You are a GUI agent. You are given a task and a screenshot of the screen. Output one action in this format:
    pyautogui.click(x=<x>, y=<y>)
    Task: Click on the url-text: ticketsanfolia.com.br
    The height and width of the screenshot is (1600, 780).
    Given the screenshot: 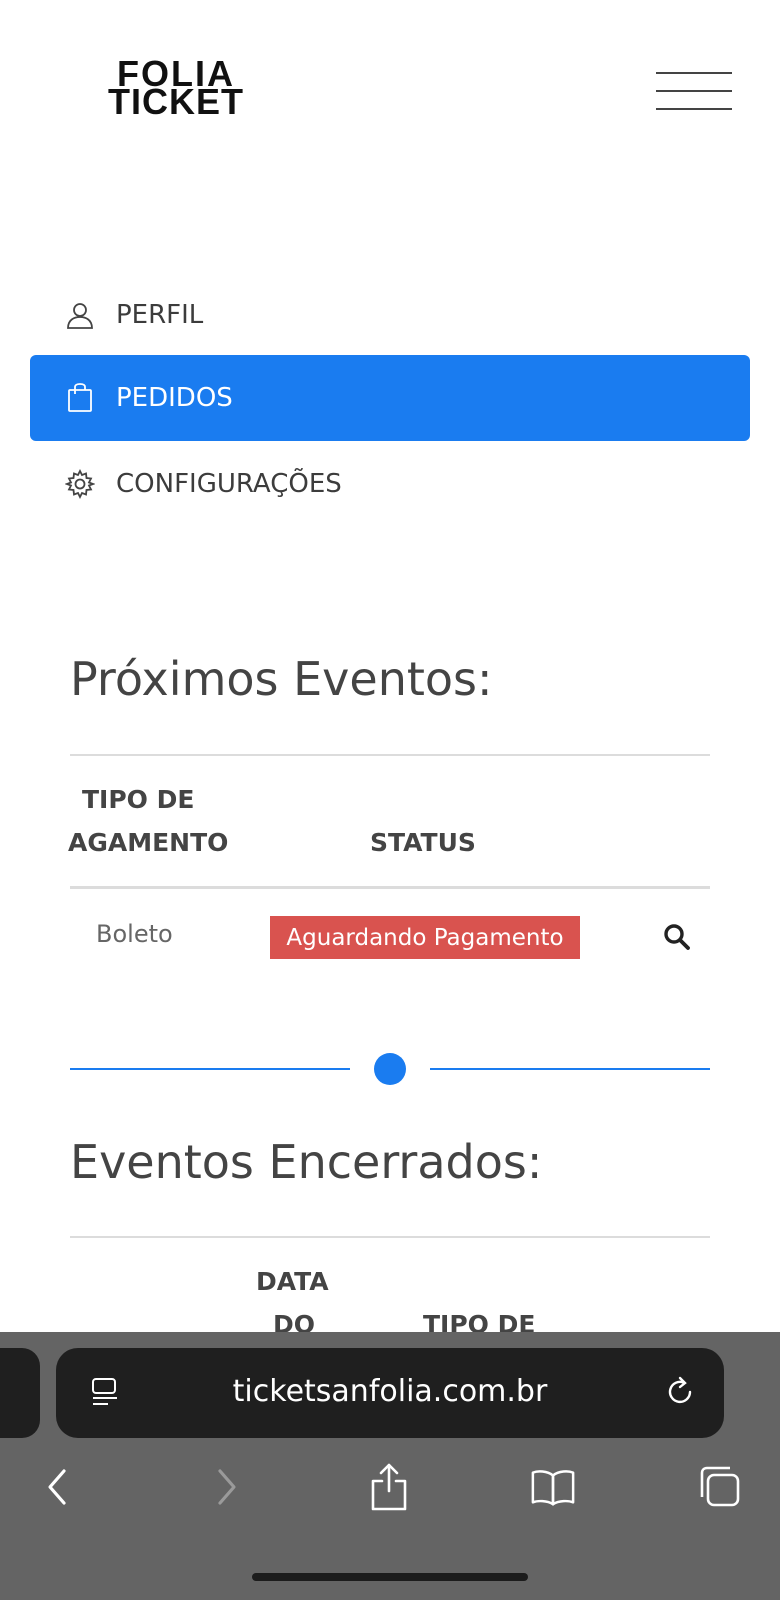 What is the action you would take?
    pyautogui.click(x=390, y=1391)
    